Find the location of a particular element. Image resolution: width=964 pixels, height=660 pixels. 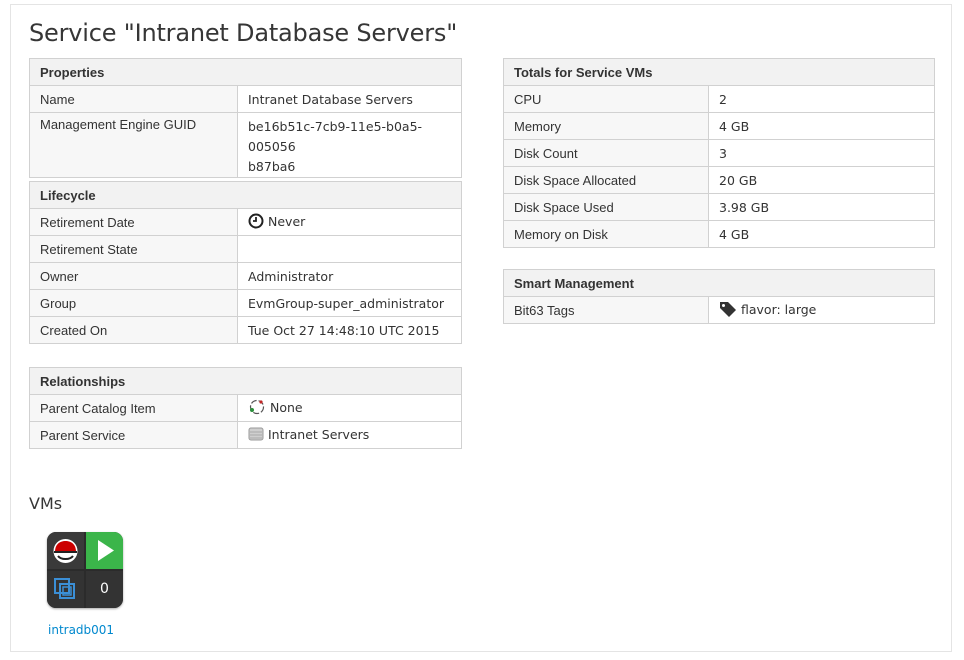

row-value: 3.98 GB is located at coordinates (821, 207).